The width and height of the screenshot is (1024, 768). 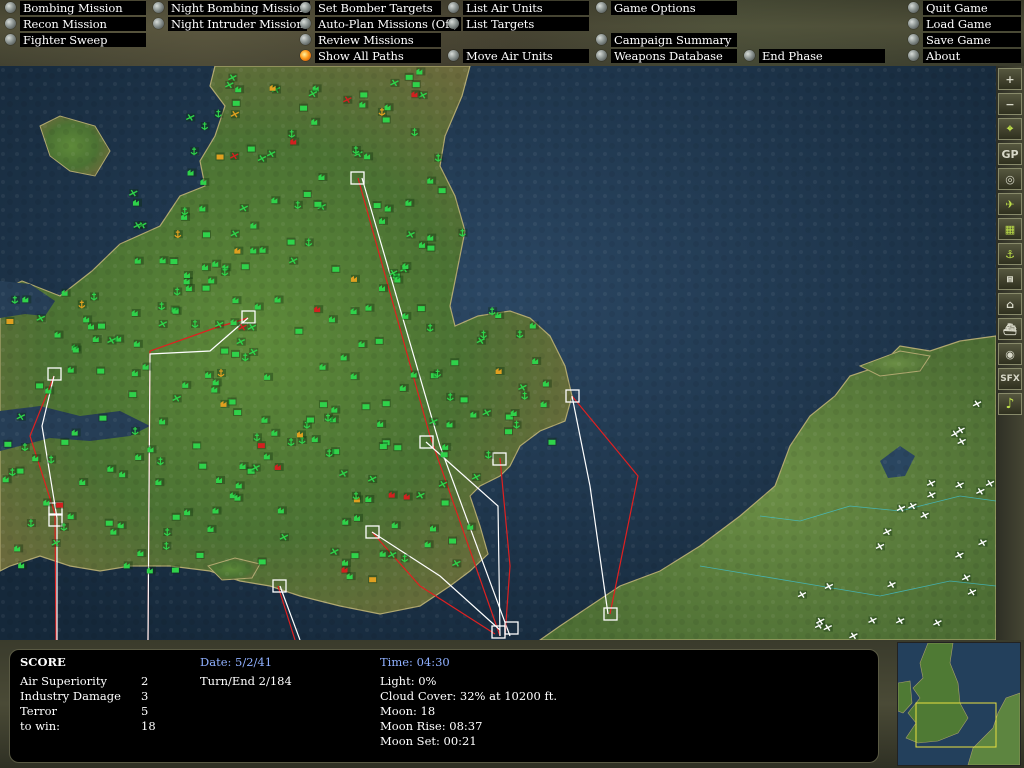 I want to click on list-air-units-button: List Air Units, so click(x=517, y=7).